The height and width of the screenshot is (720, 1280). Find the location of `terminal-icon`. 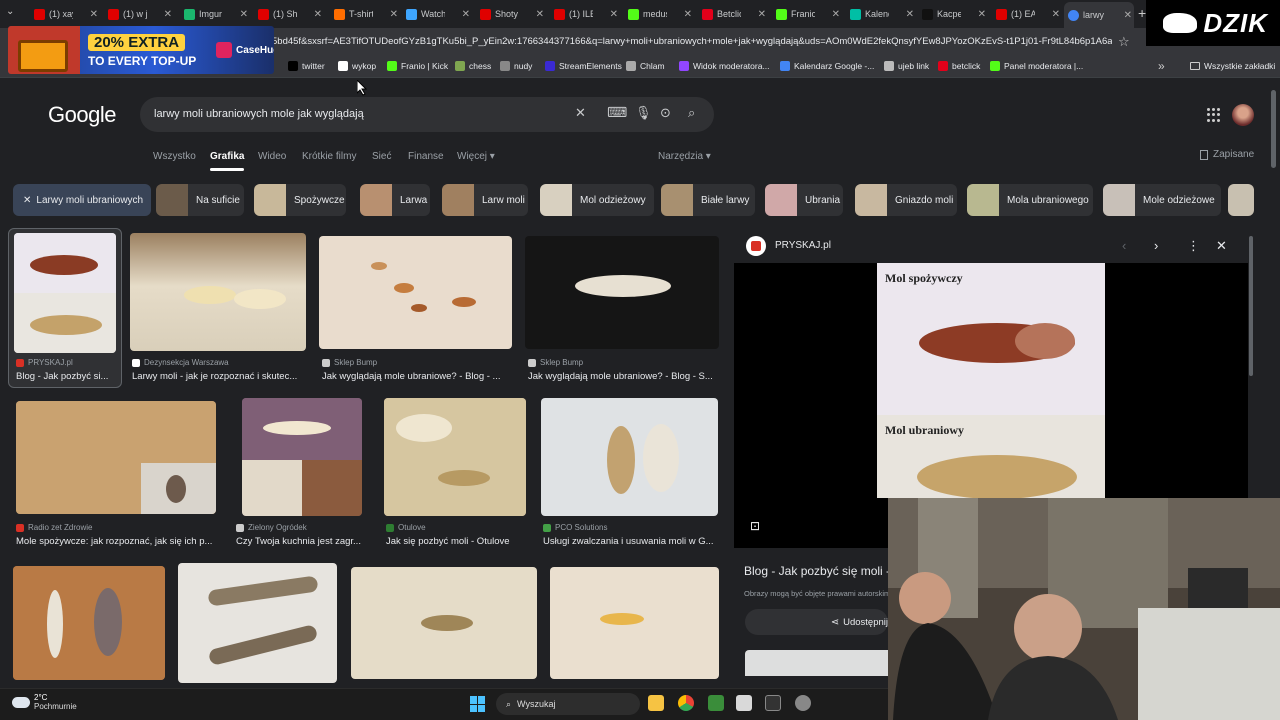

terminal-icon is located at coordinates (773, 703).